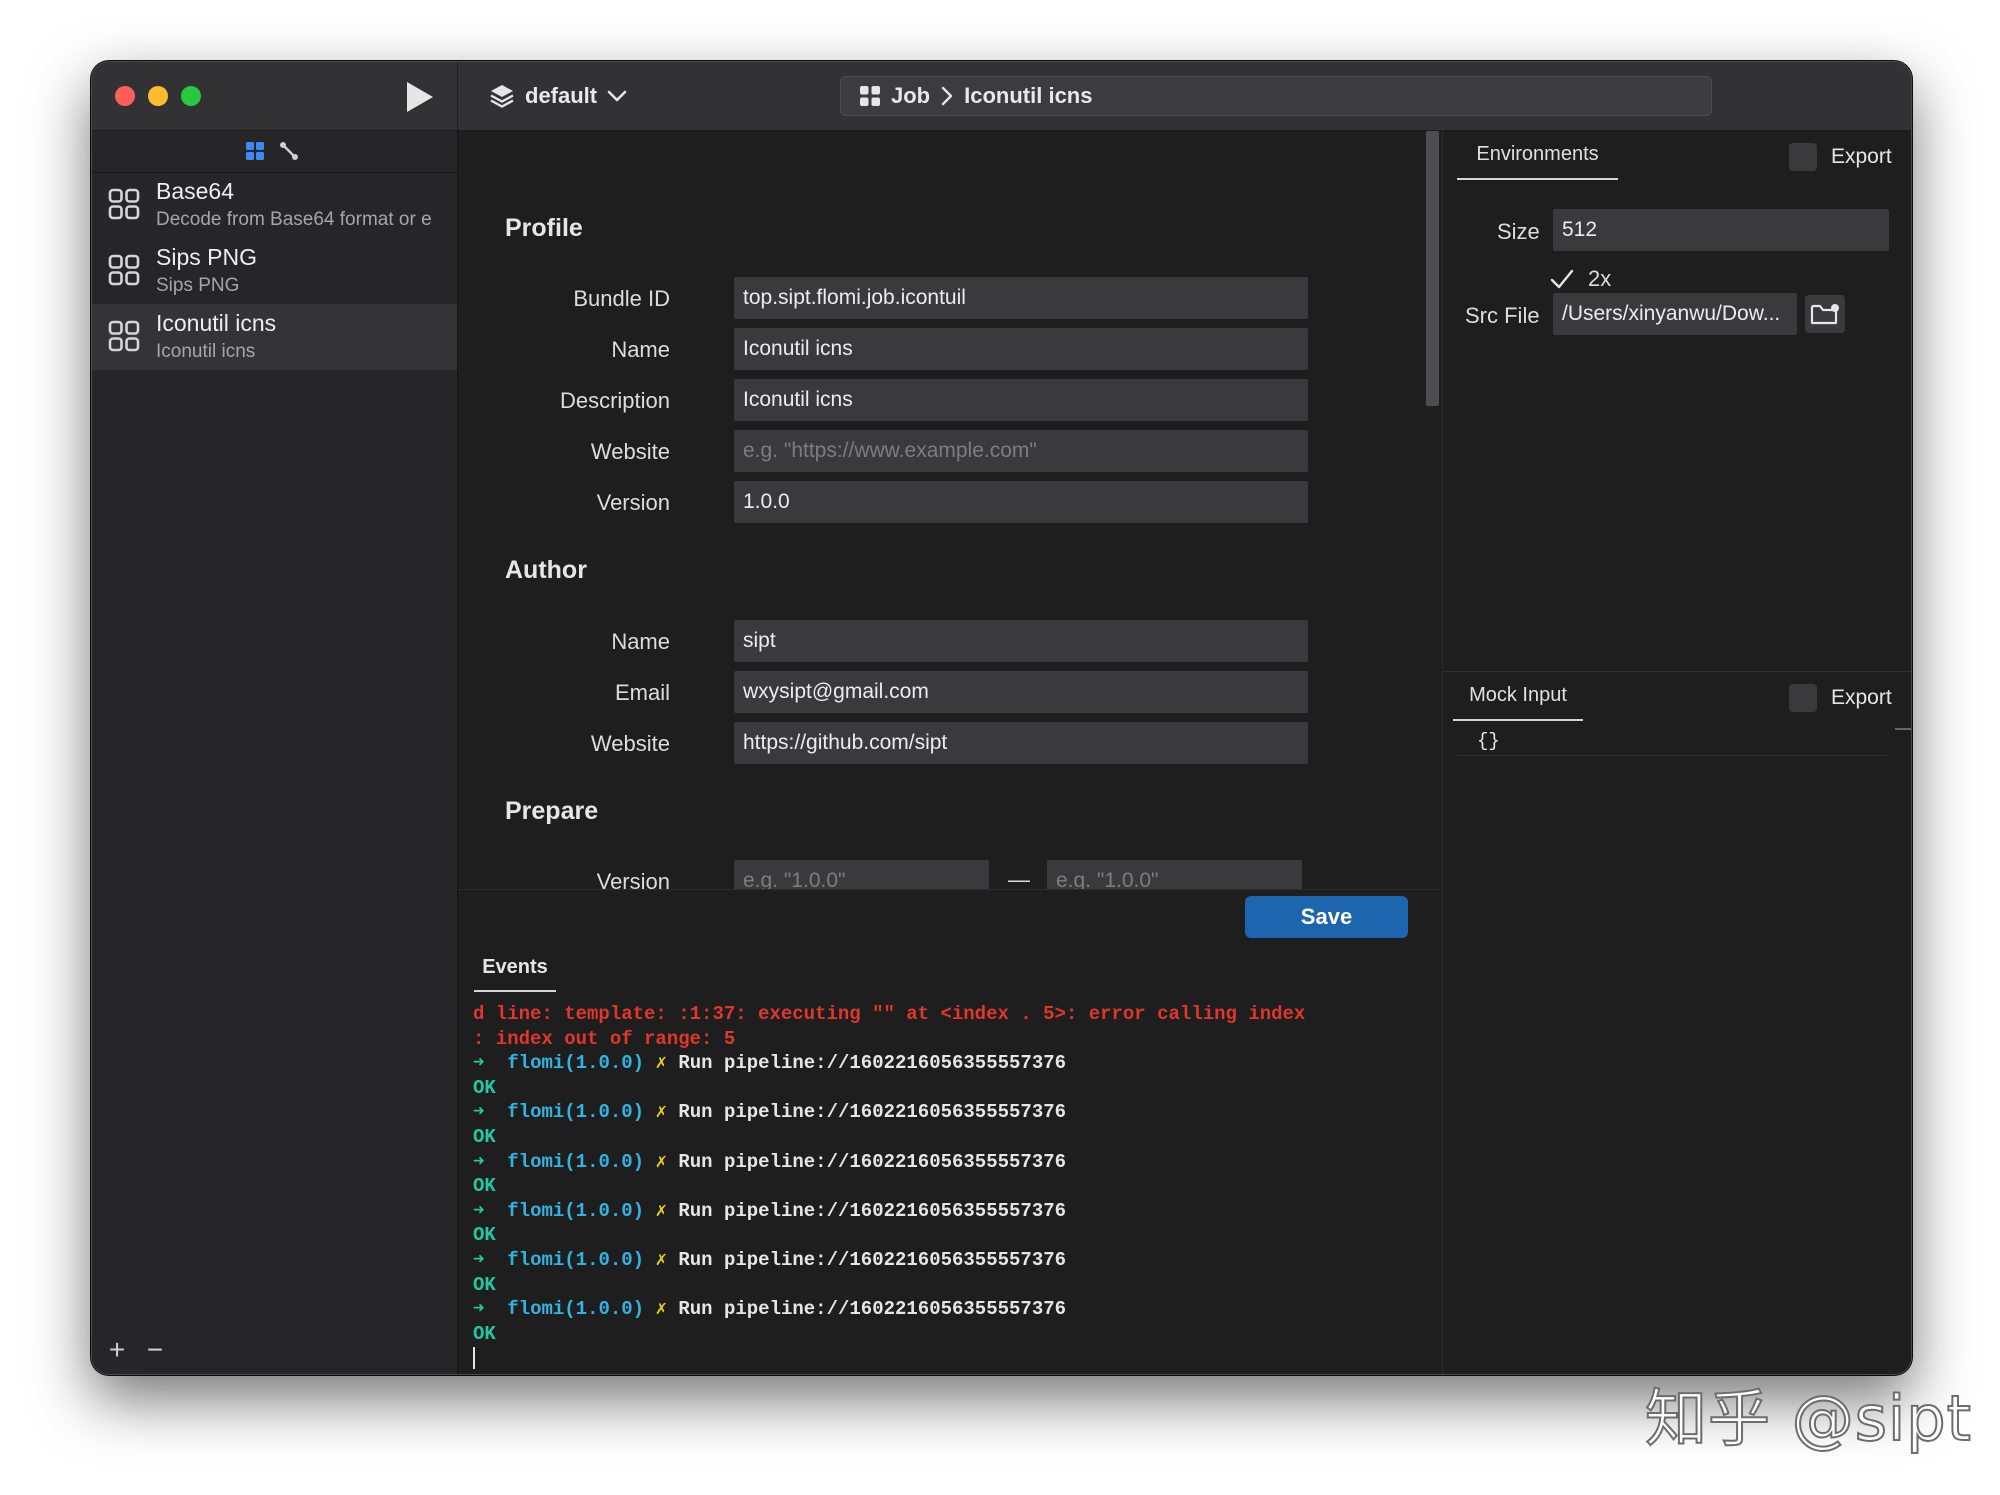 The width and height of the screenshot is (2000, 1495). Describe the element at coordinates (1861, 697) in the screenshot. I see `mock-input-export-label: Export` at that location.